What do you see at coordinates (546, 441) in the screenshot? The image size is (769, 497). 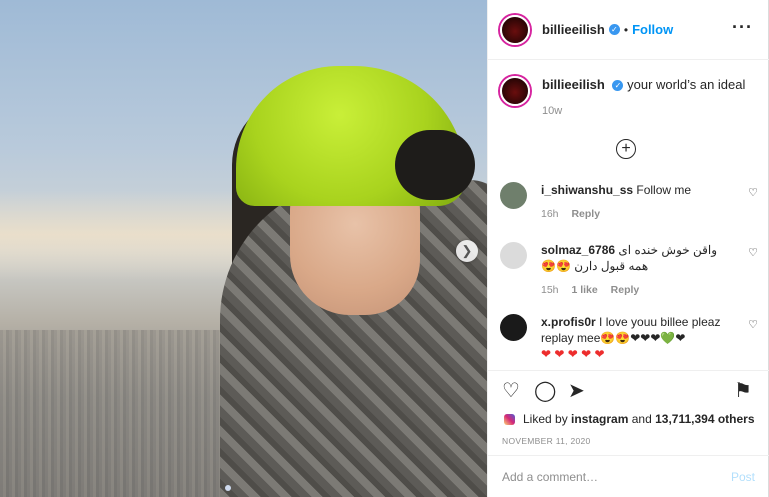 I see `post-date: NOVEMBER 11, 2020` at bounding box center [546, 441].